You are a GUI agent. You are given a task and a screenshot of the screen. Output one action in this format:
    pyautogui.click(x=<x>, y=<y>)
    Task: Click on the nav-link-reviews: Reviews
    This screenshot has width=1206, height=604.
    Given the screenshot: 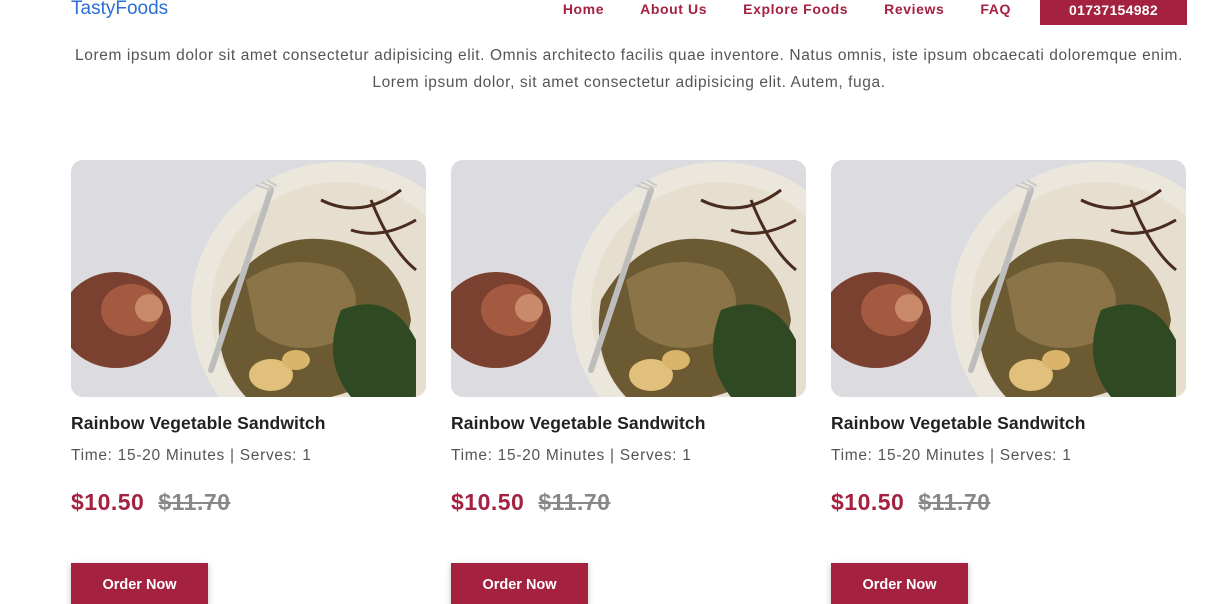 What is the action you would take?
    pyautogui.click(x=914, y=9)
    